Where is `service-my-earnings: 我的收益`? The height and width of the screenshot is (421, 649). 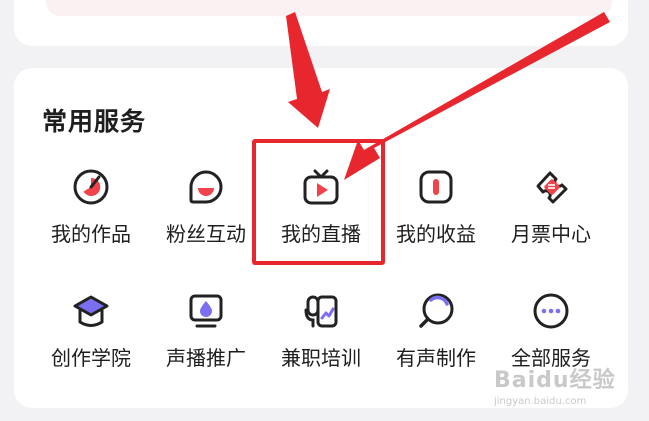
service-my-earnings: 我的收益 is located at coordinates (436, 218).